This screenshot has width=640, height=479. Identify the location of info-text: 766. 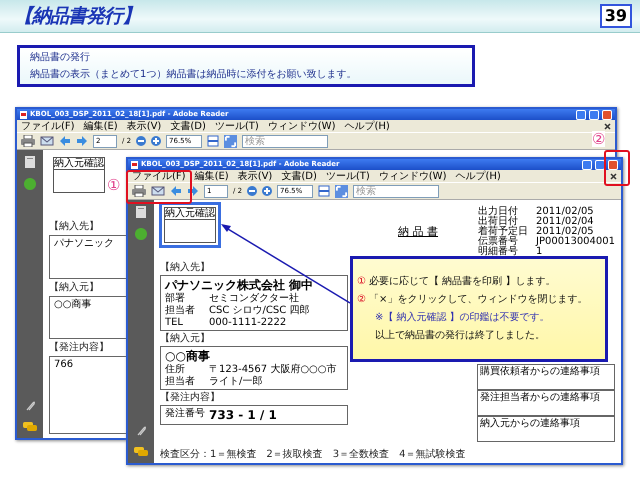
(64, 364).